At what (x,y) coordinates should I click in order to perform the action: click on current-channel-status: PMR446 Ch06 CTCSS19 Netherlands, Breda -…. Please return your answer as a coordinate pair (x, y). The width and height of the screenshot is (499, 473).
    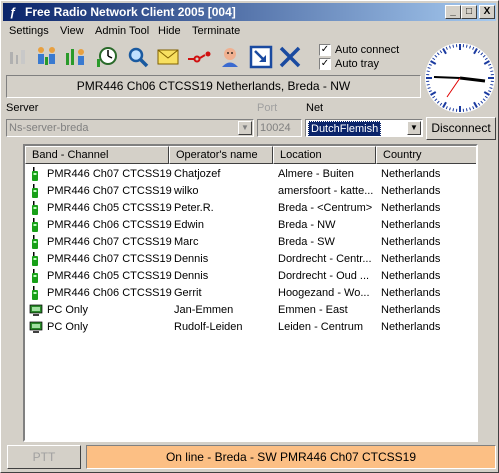
    Looking at the image, I should click on (213, 86).